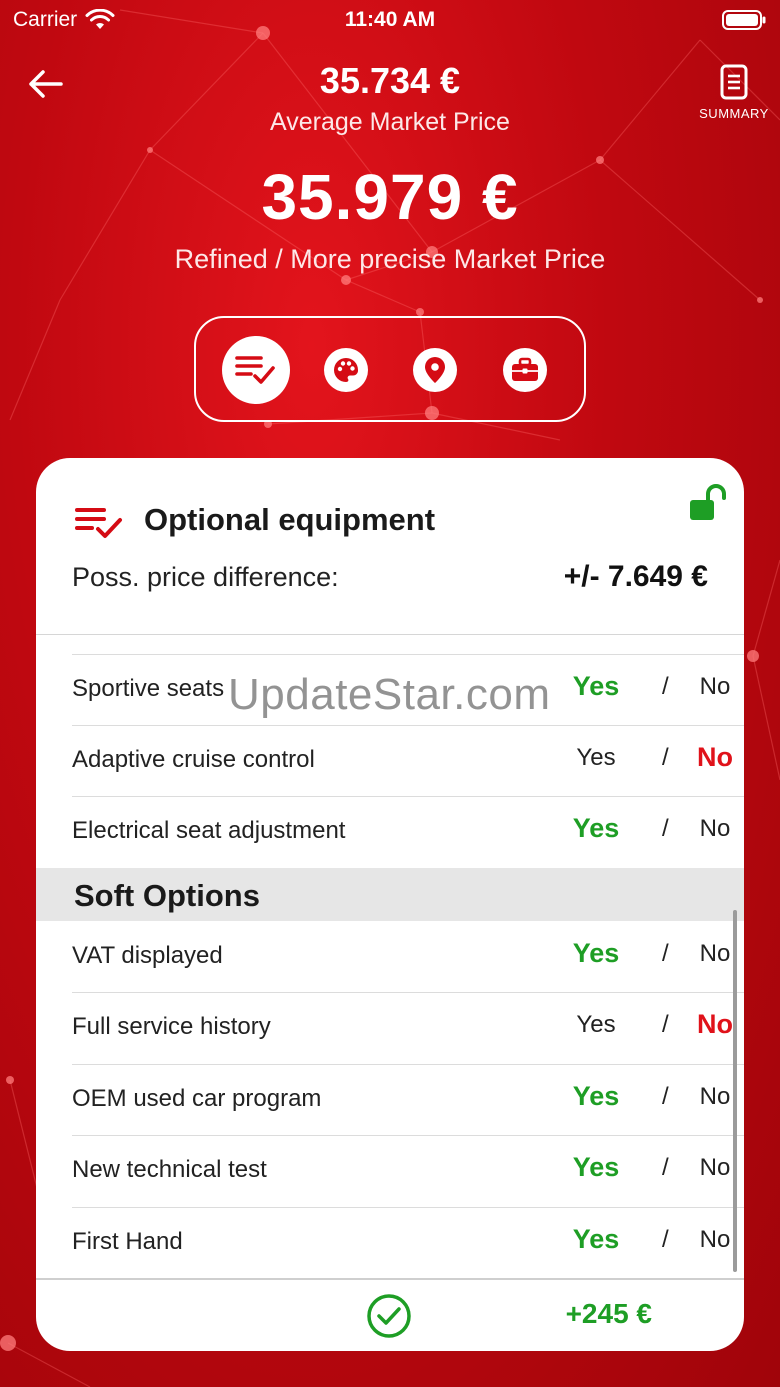  What do you see at coordinates (147, 955) in the screenshot?
I see `option-label: VAT displayed` at bounding box center [147, 955].